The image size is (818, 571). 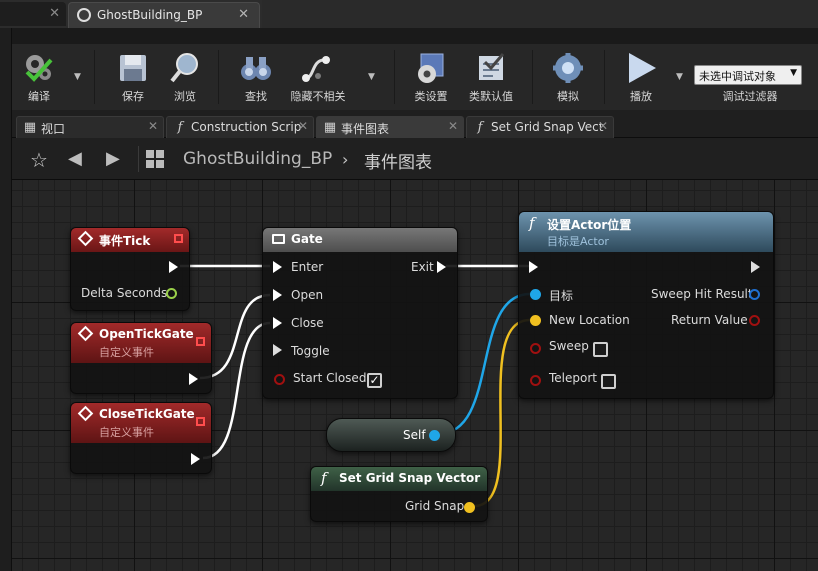 What do you see at coordinates (431, 96) in the screenshot?
I see `class-settings-label: 类设置` at bounding box center [431, 96].